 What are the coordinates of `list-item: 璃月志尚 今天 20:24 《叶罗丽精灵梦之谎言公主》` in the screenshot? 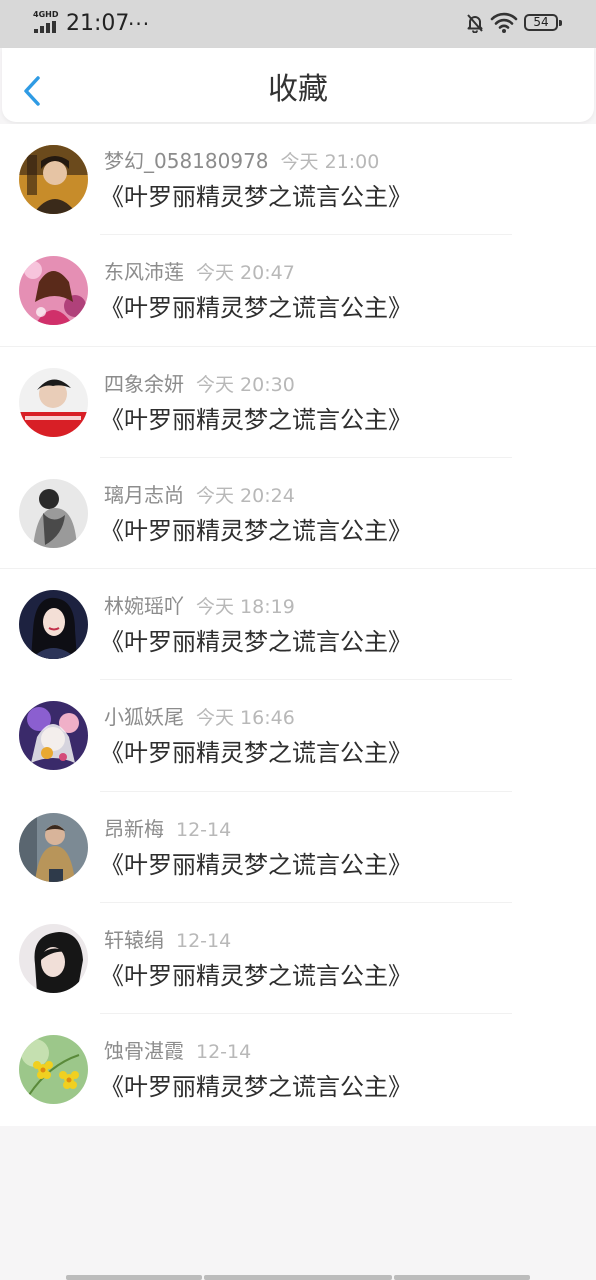 It's located at (298, 514).